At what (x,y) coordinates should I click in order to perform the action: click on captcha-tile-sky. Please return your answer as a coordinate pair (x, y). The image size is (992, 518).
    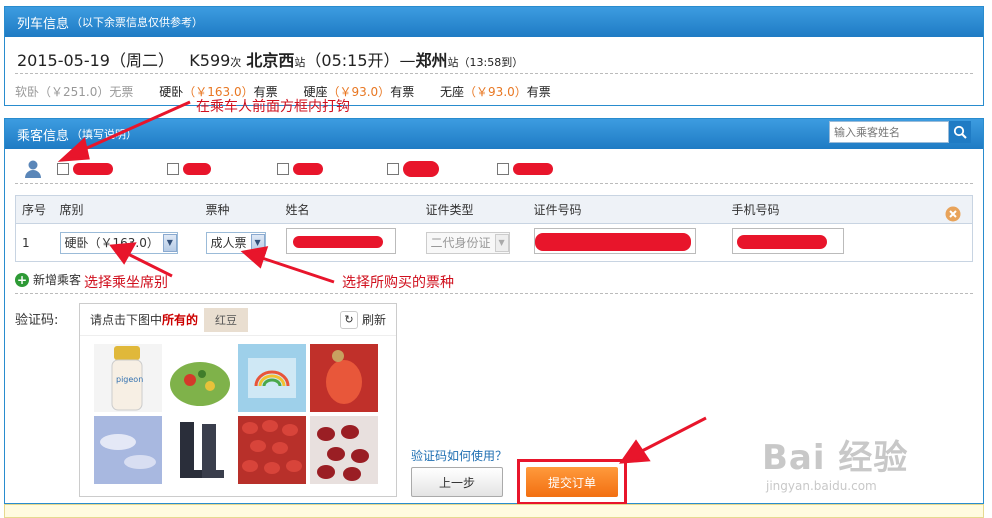
    Looking at the image, I should click on (128, 450).